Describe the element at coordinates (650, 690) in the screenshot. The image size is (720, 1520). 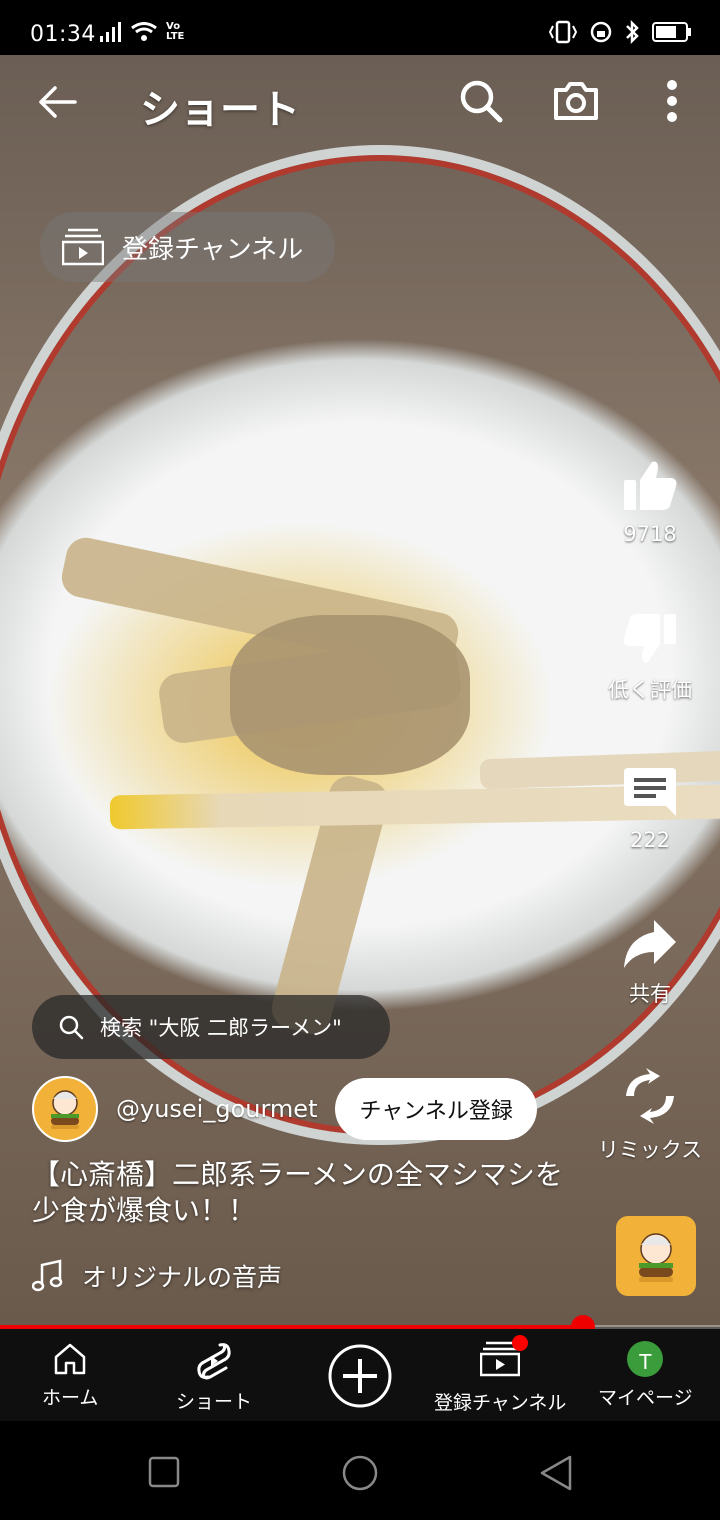
I see `dislike-label: 低く評価` at that location.